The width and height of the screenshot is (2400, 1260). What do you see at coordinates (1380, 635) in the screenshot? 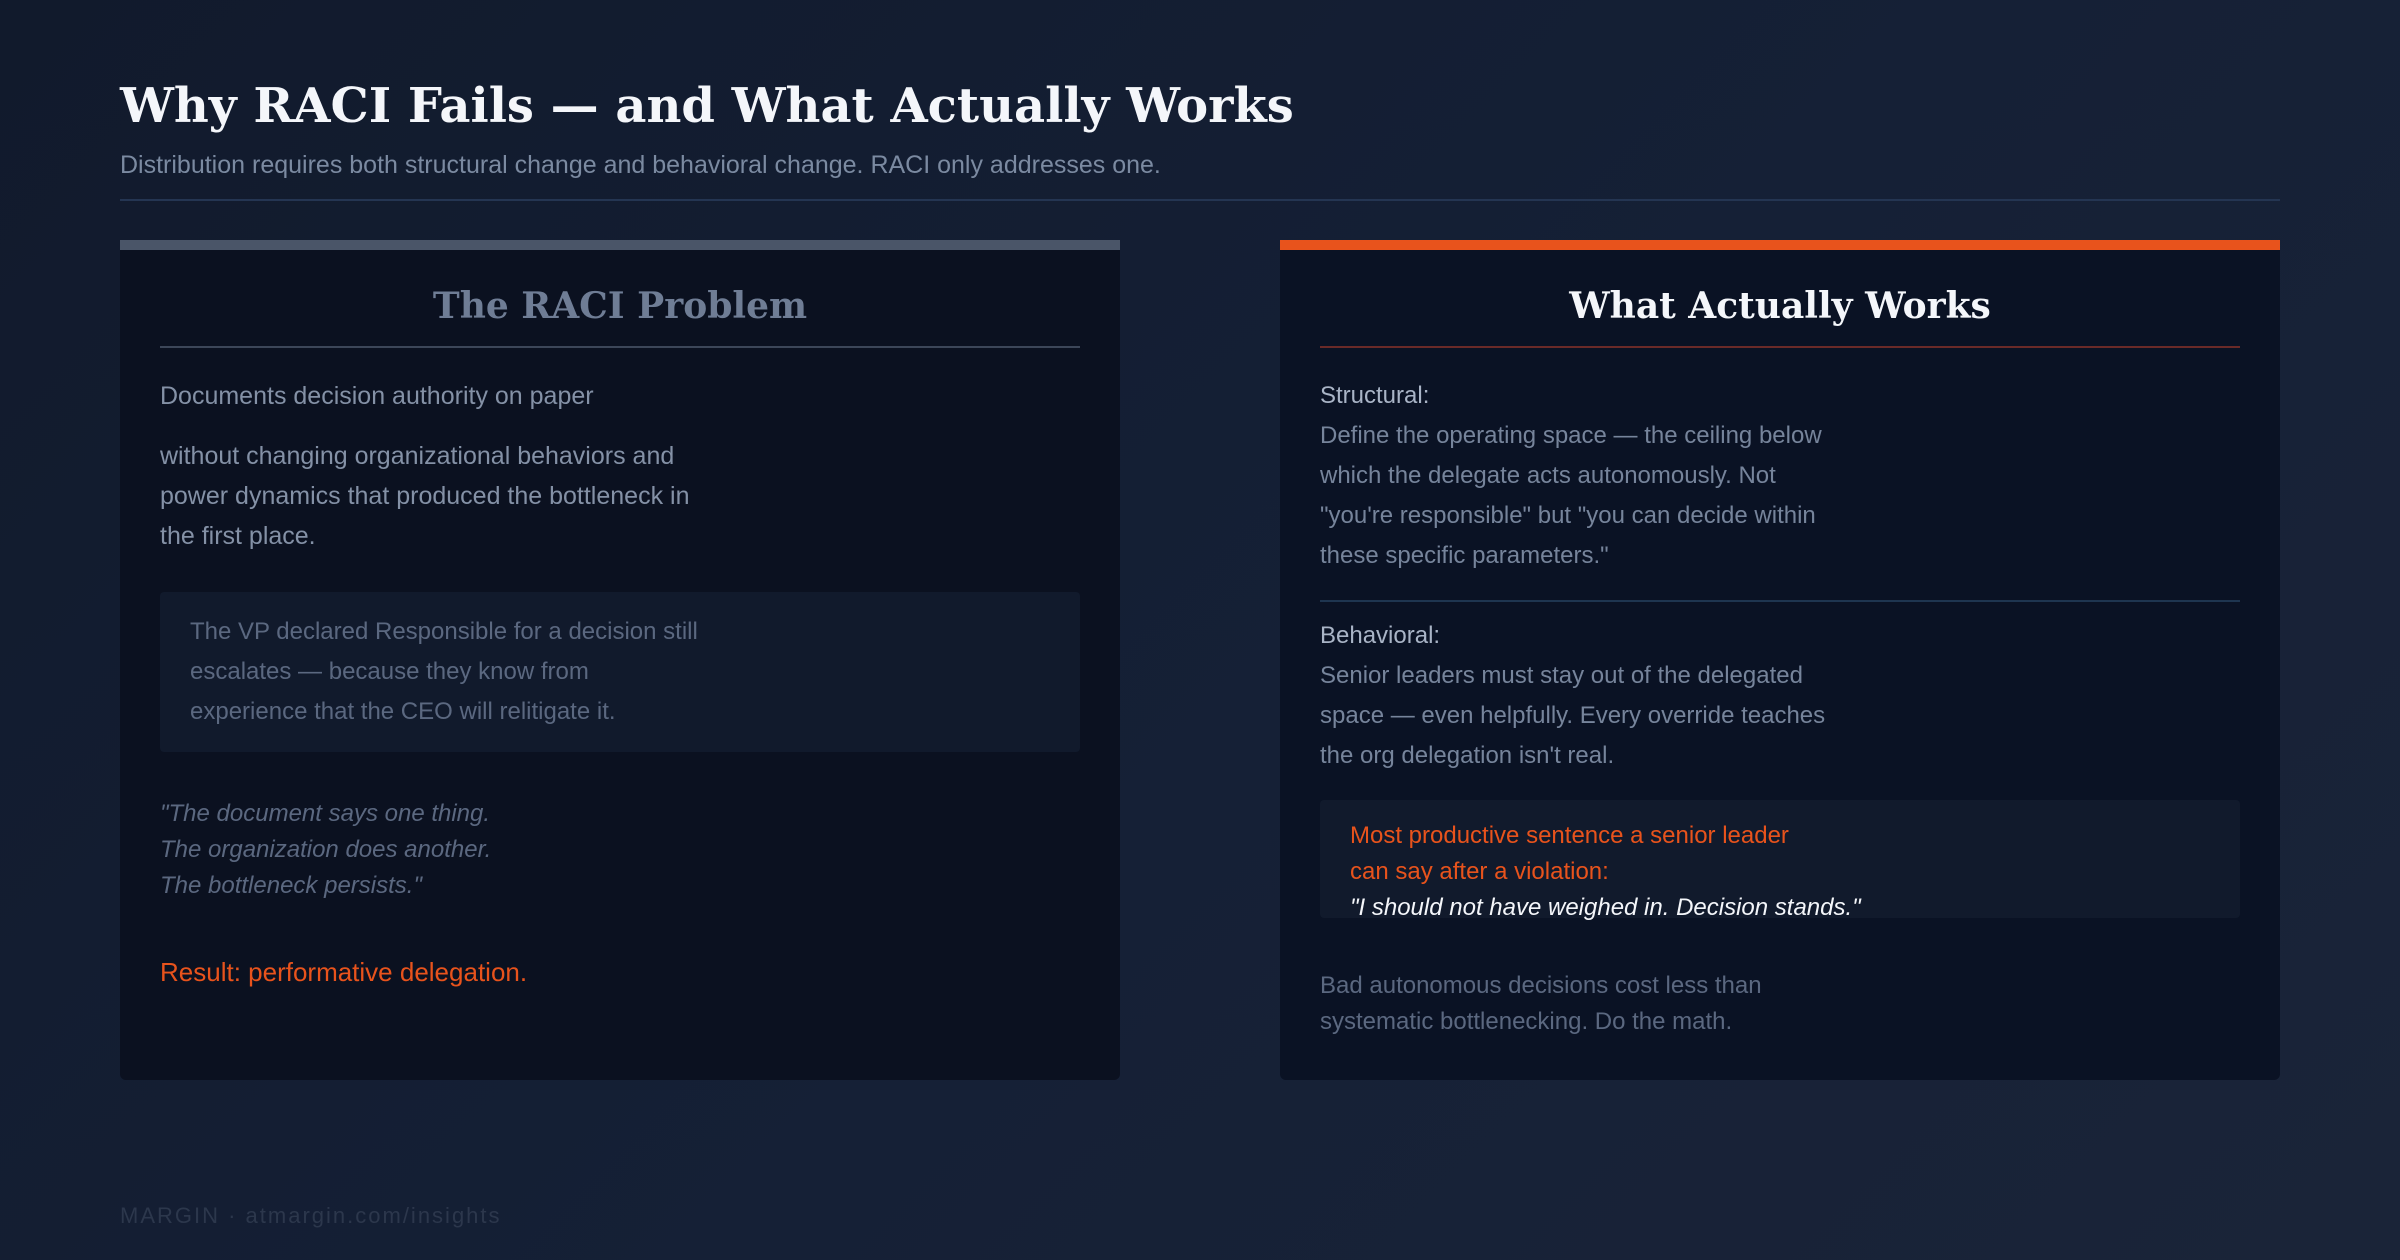
I see `behavioral-label: Behavioral:` at bounding box center [1380, 635].